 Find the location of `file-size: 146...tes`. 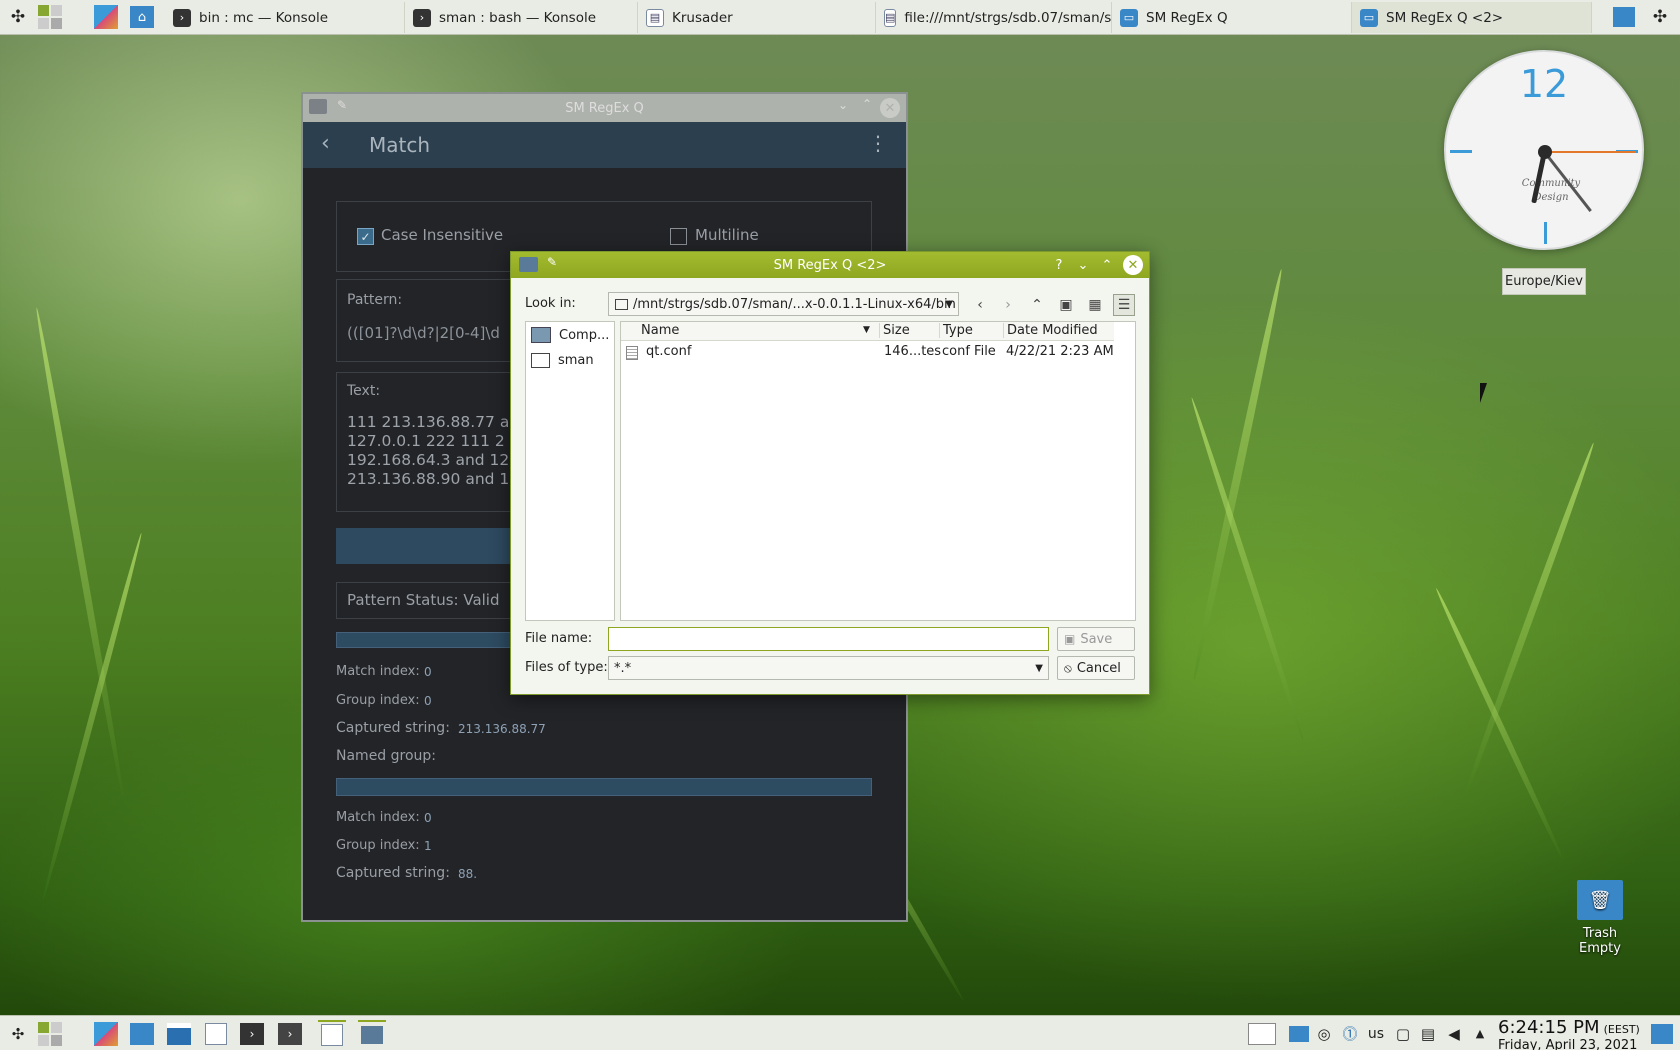

file-size: 146...tes is located at coordinates (913, 351).